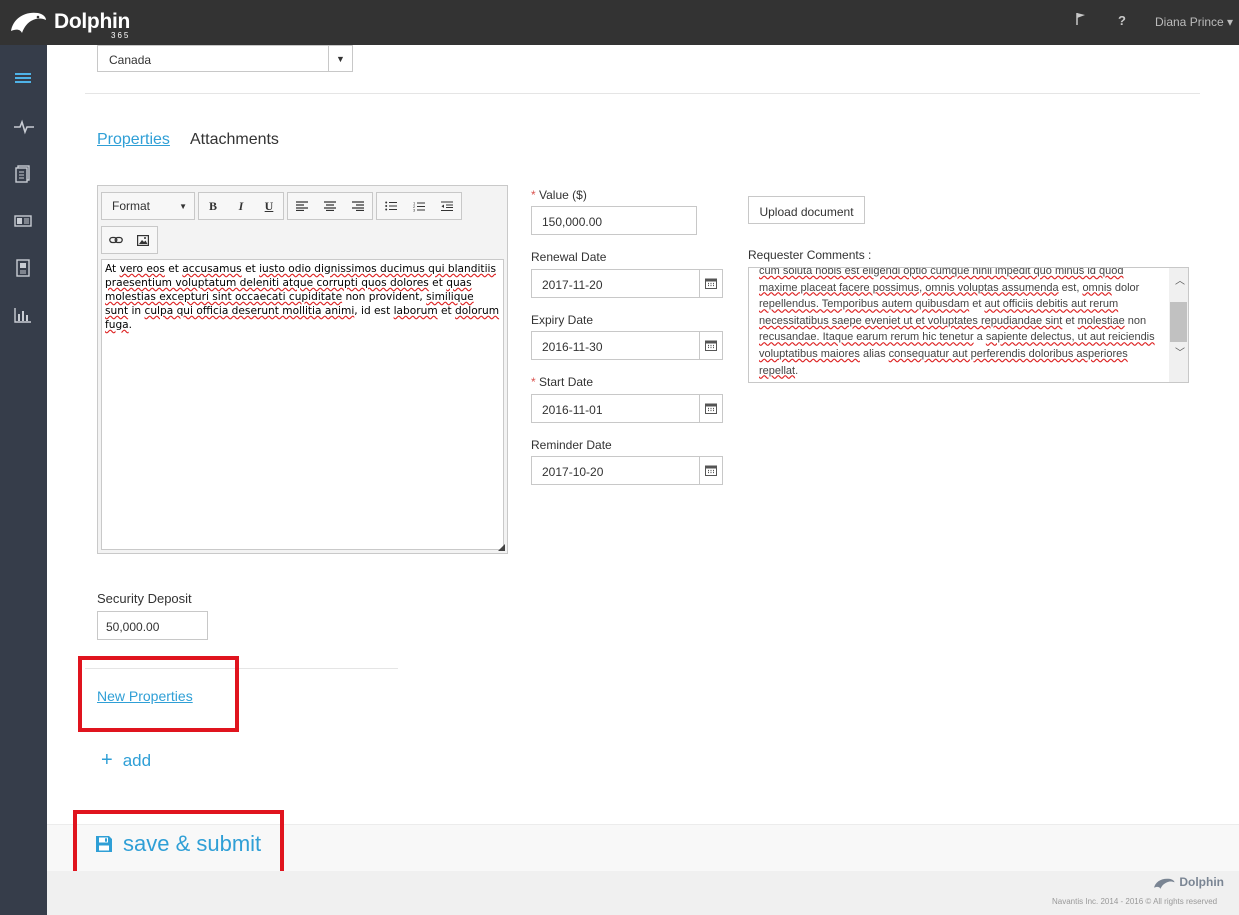 This screenshot has width=1239, height=915. What do you see at coordinates (559, 195) in the screenshot?
I see `value-label: * Value ($)` at bounding box center [559, 195].